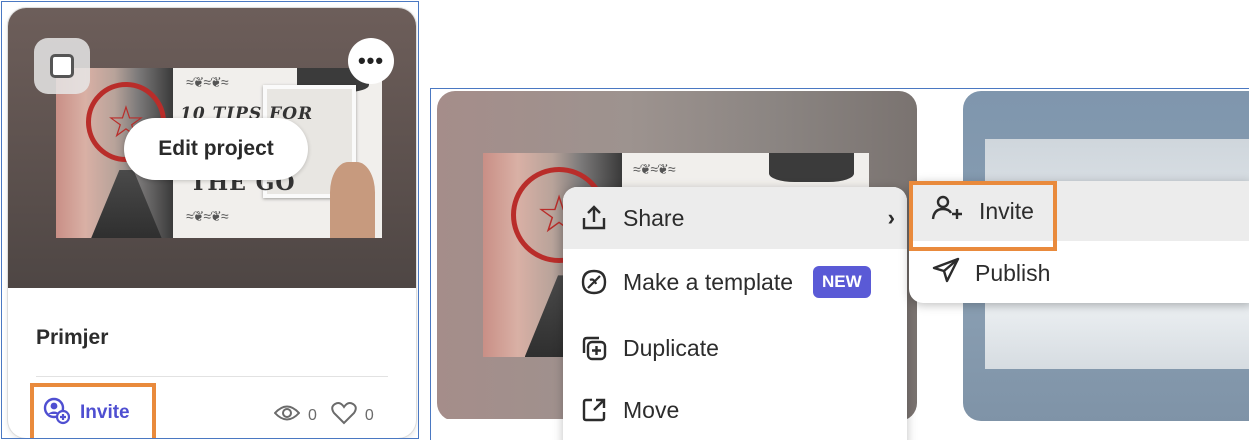 The height and width of the screenshot is (441, 1249). What do you see at coordinates (323, 415) in the screenshot?
I see `card-stats: 0 0` at bounding box center [323, 415].